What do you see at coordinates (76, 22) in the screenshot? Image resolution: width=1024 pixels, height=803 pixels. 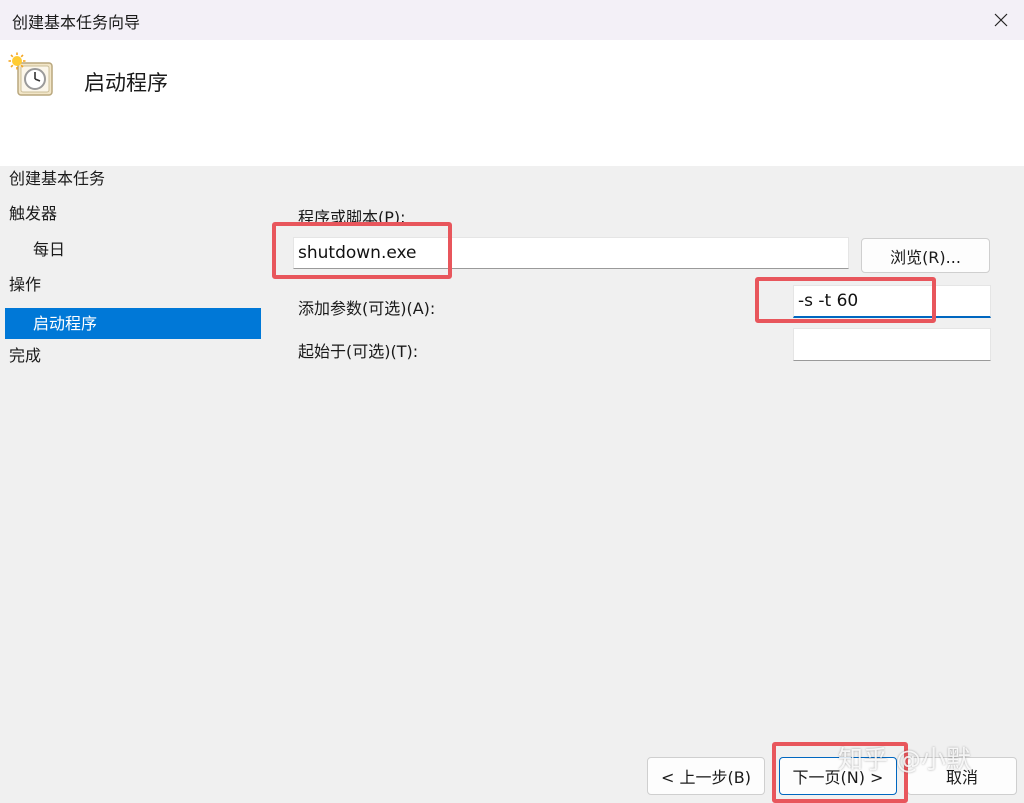 I see `window-title: 创建基本任务向导` at bounding box center [76, 22].